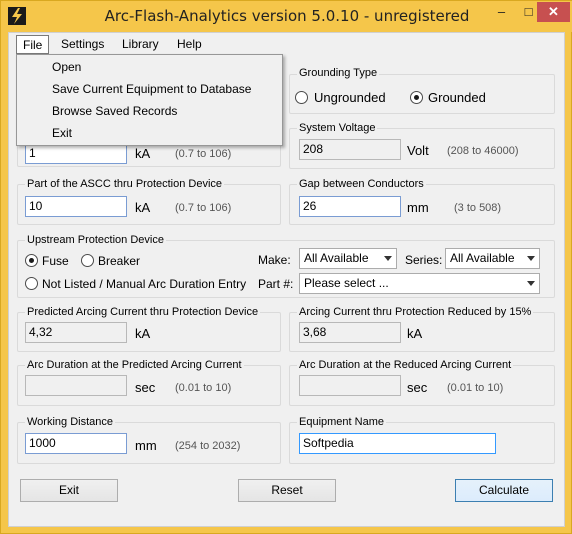  What do you see at coordinates (66, 67) in the screenshot?
I see `menu-item-open: Open` at bounding box center [66, 67].